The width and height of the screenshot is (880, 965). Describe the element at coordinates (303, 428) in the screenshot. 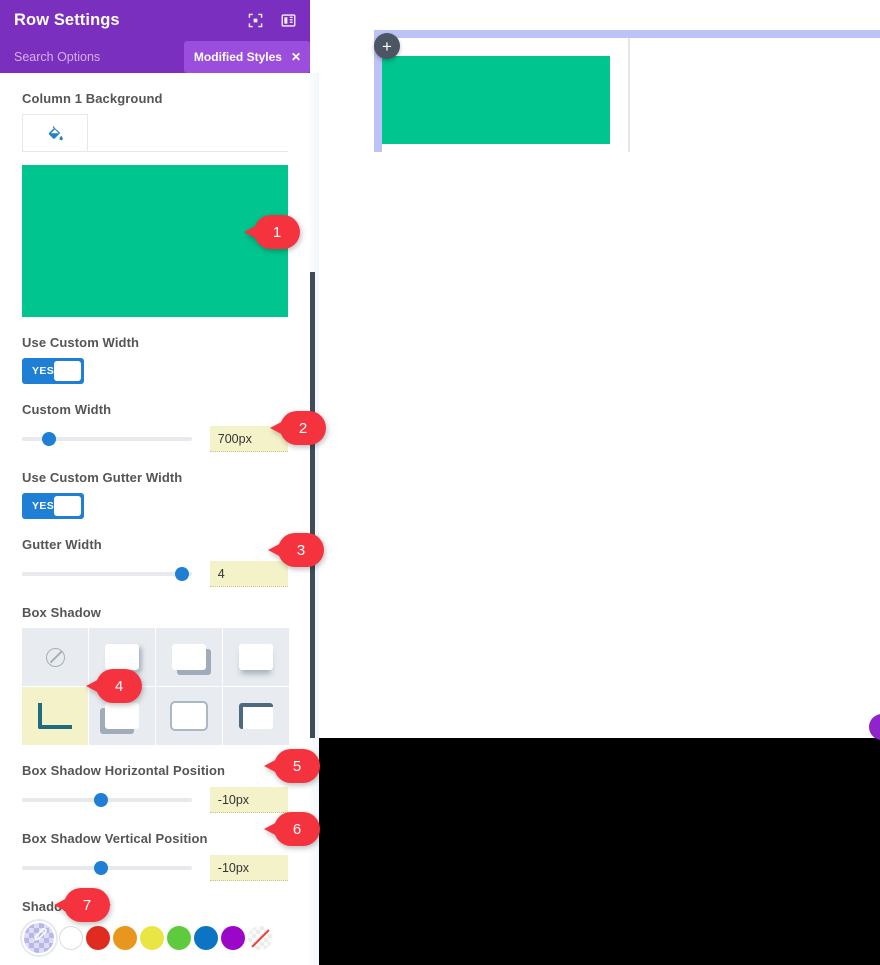

I see `pin-number: 2` at that location.